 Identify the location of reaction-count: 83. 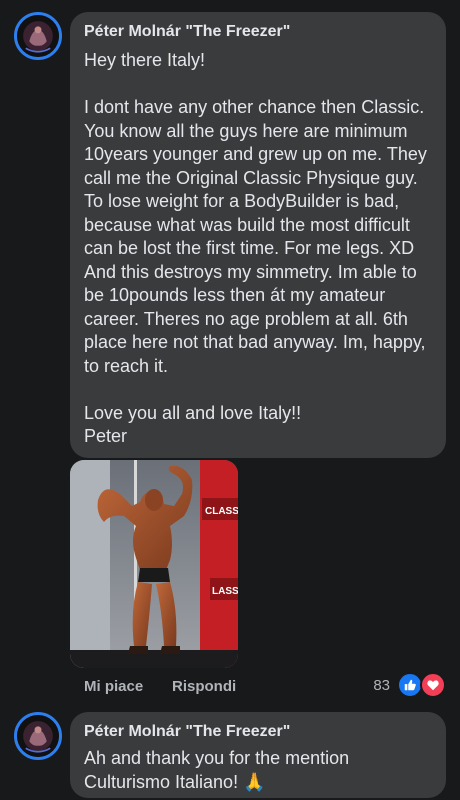
(381, 685).